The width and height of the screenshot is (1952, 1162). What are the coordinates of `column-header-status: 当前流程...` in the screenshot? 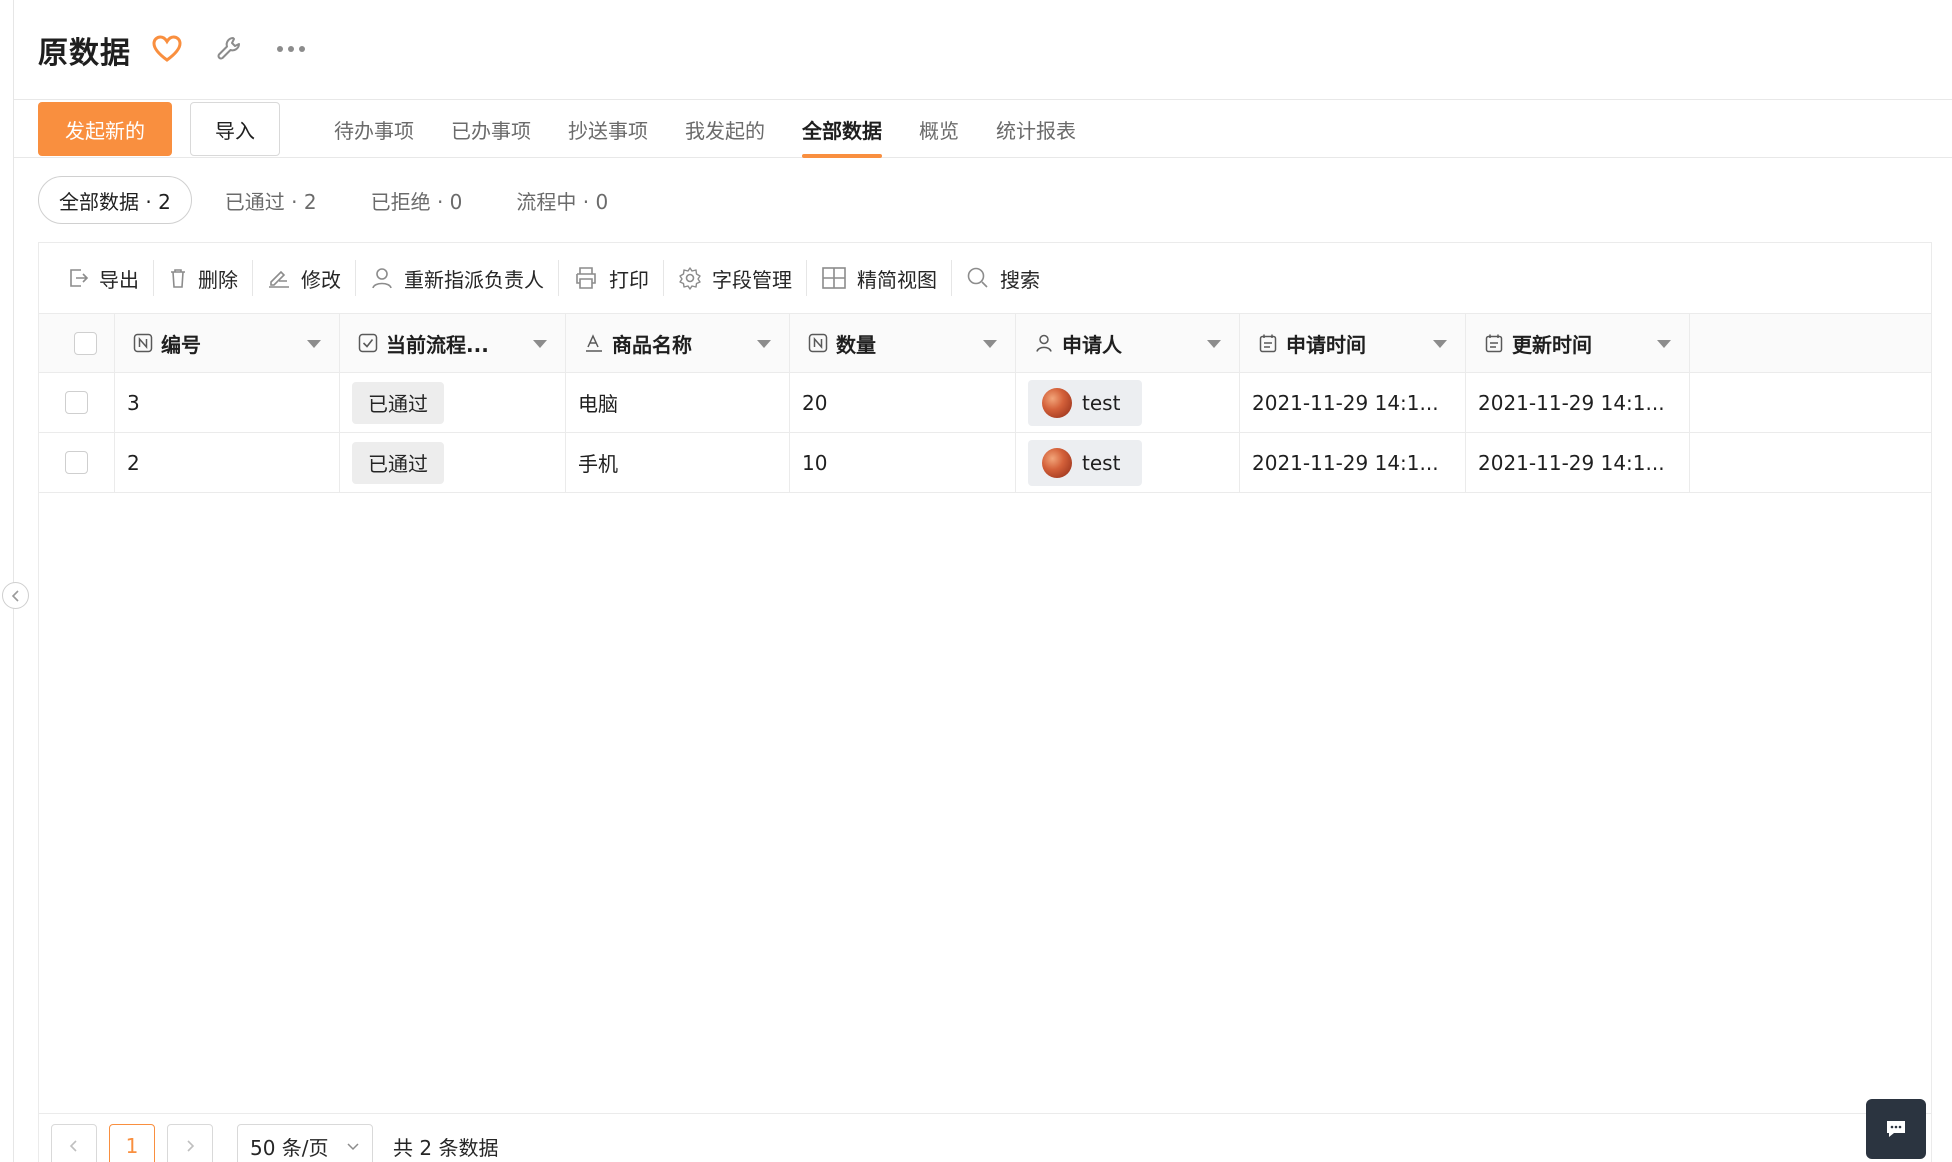 It's located at (453, 343).